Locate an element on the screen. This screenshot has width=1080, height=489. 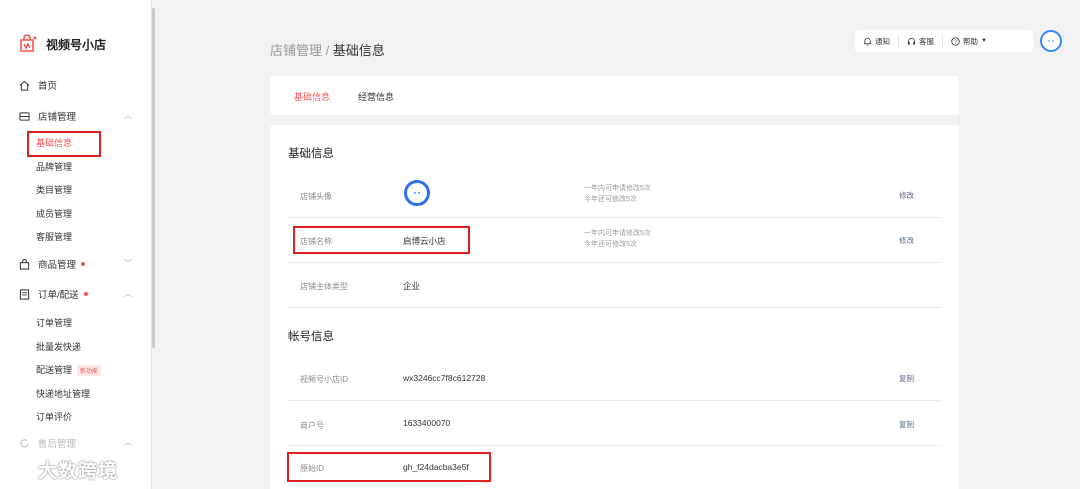
section-title-account: 帐号信息 is located at coordinates (311, 337).